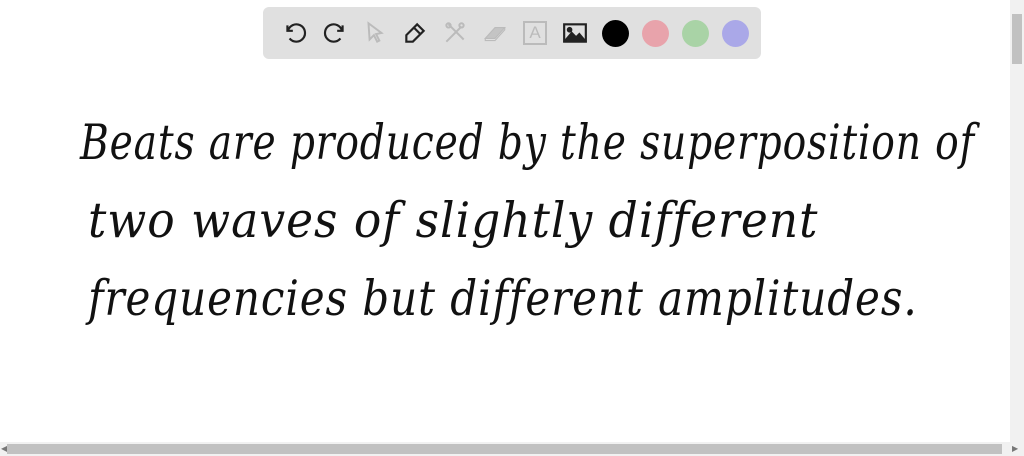 Image resolution: width=1024 pixels, height=456 pixels. Describe the element at coordinates (615, 33) in the screenshot. I see `color-black` at that location.